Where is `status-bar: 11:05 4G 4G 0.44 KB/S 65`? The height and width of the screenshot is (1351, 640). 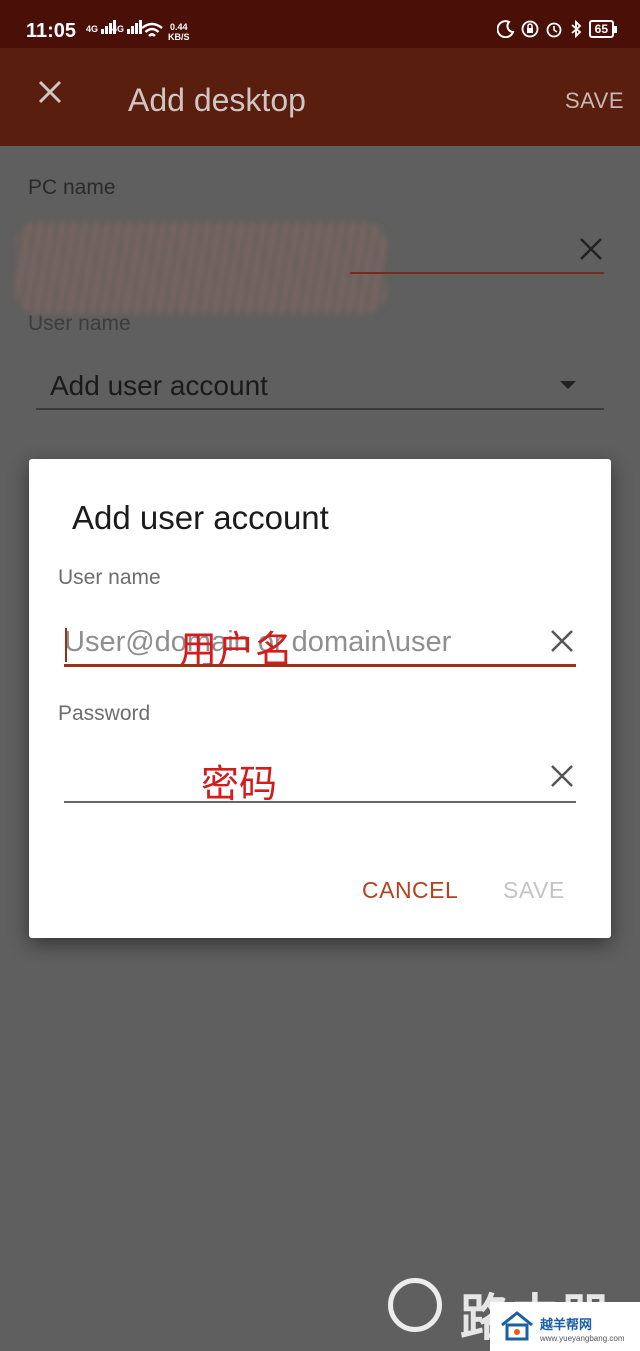 status-bar: 11:05 4G 4G 0.44 KB/S 65 is located at coordinates (320, 24).